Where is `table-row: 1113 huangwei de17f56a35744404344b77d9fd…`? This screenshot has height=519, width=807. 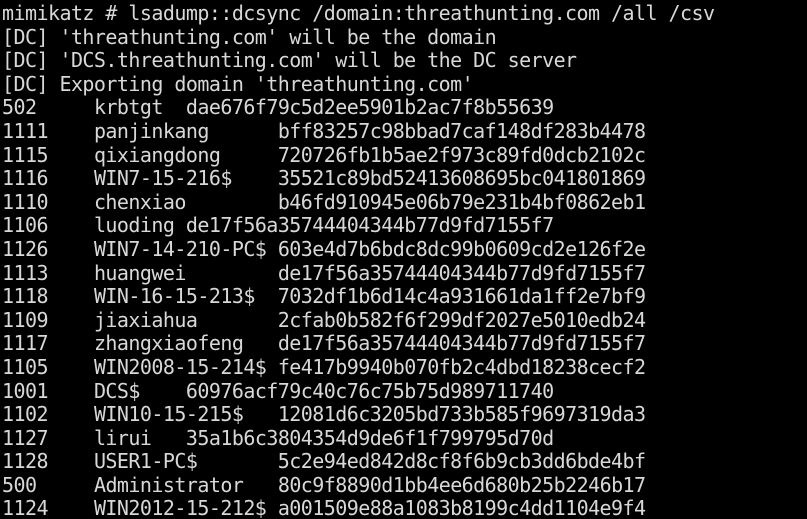
table-row: 1113 huangwei de17f56a35744404344b77d9fd… is located at coordinates (404, 274).